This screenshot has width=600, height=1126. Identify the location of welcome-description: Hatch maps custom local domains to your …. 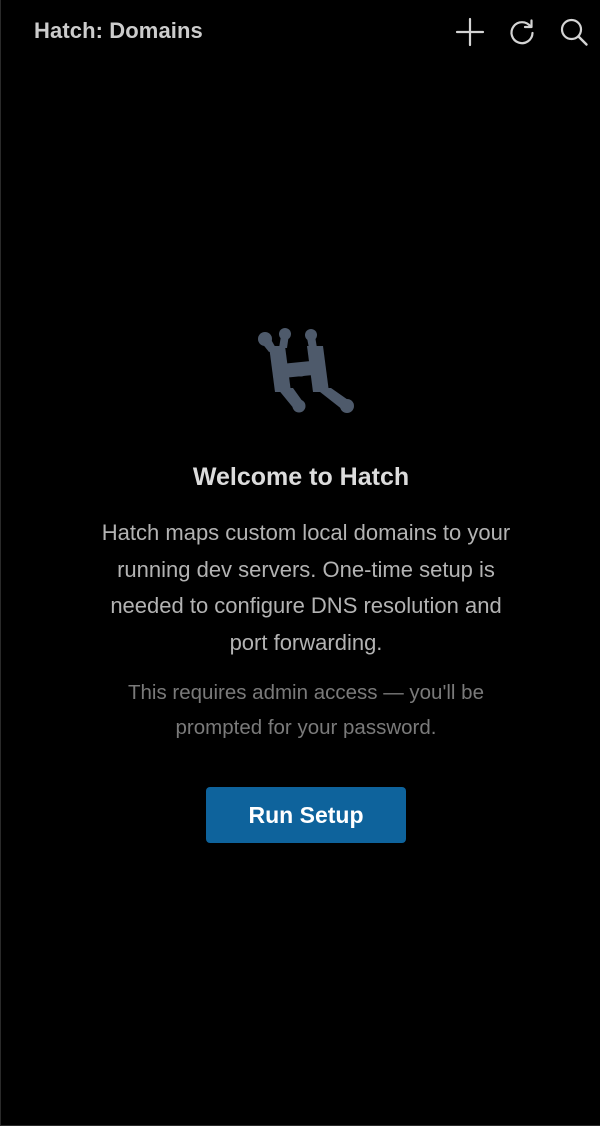
(306, 587).